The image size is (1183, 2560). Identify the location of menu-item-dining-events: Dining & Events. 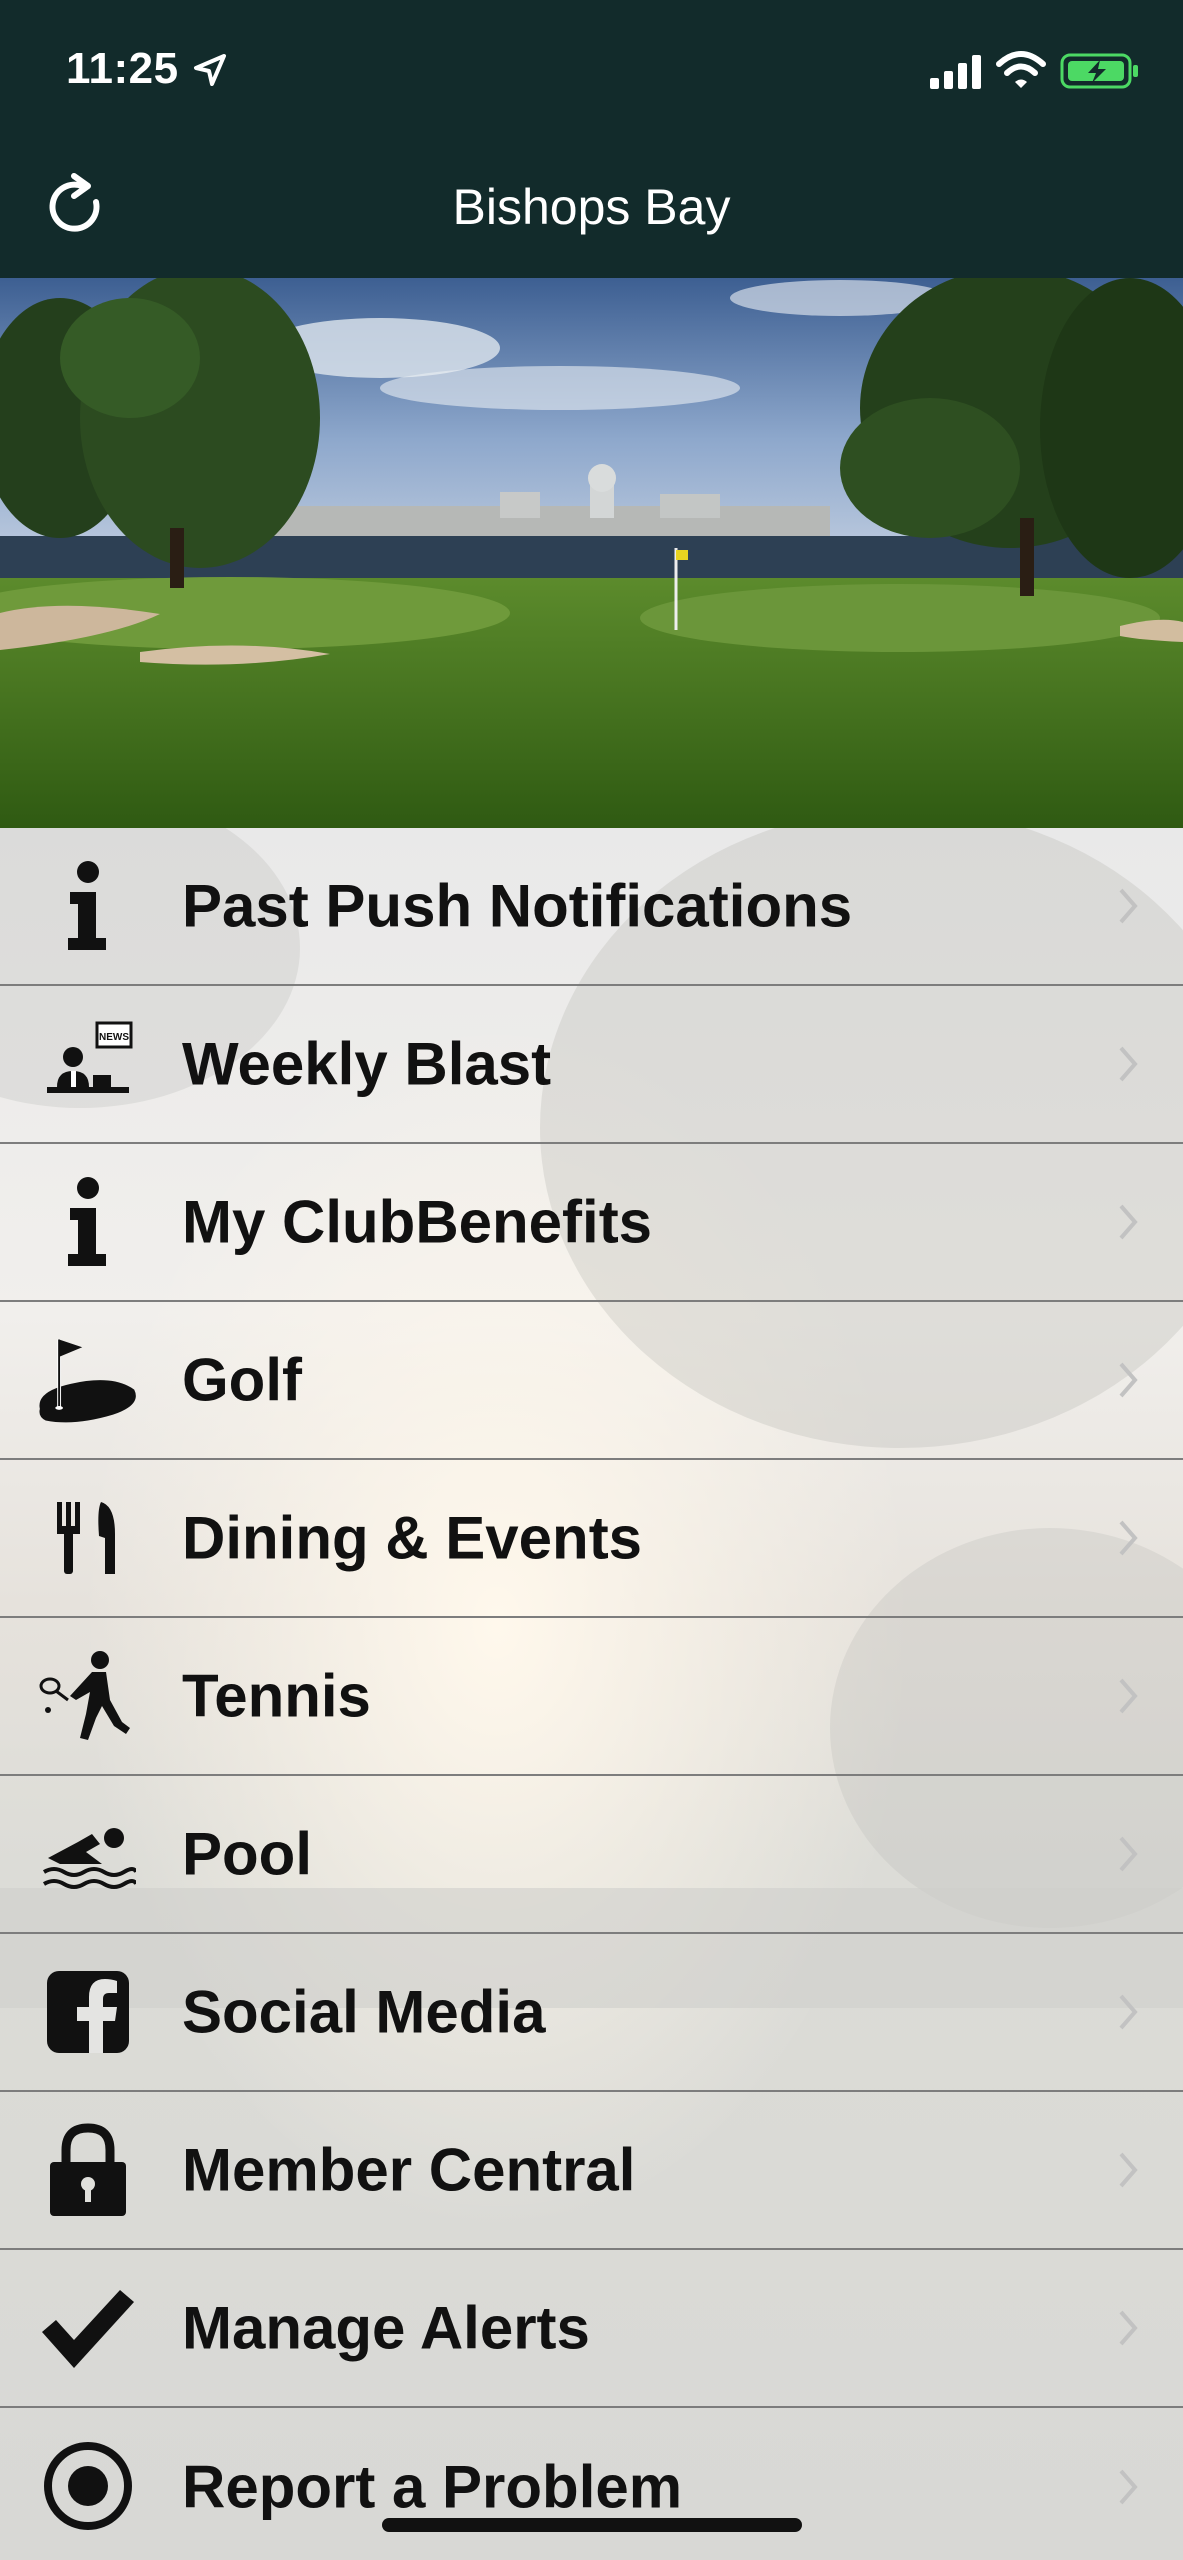
(591, 1539).